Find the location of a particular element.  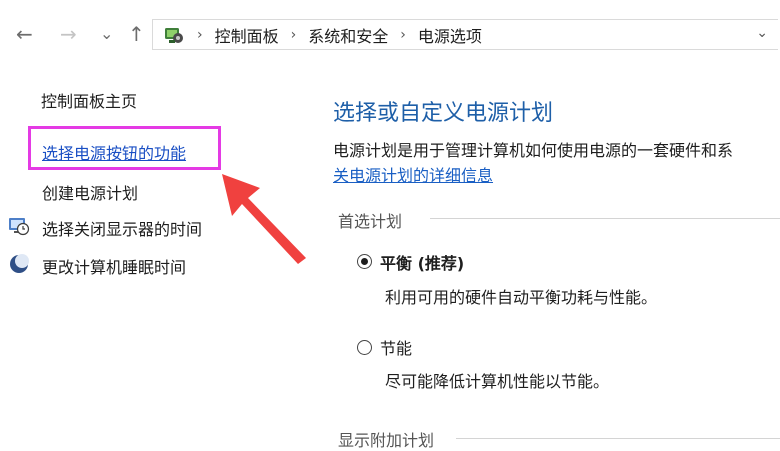

sidebar-item-sleep-time: 更改计算机睡眠时间 is located at coordinates (114, 266).